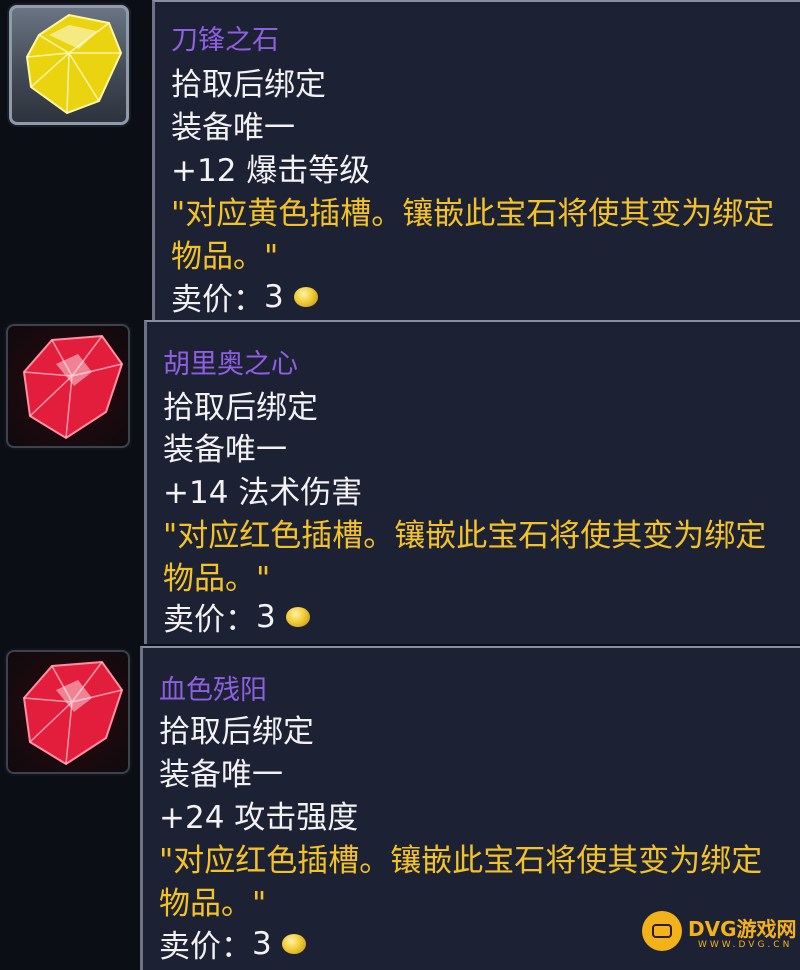  I want to click on gamepad-icon, so click(662, 931).